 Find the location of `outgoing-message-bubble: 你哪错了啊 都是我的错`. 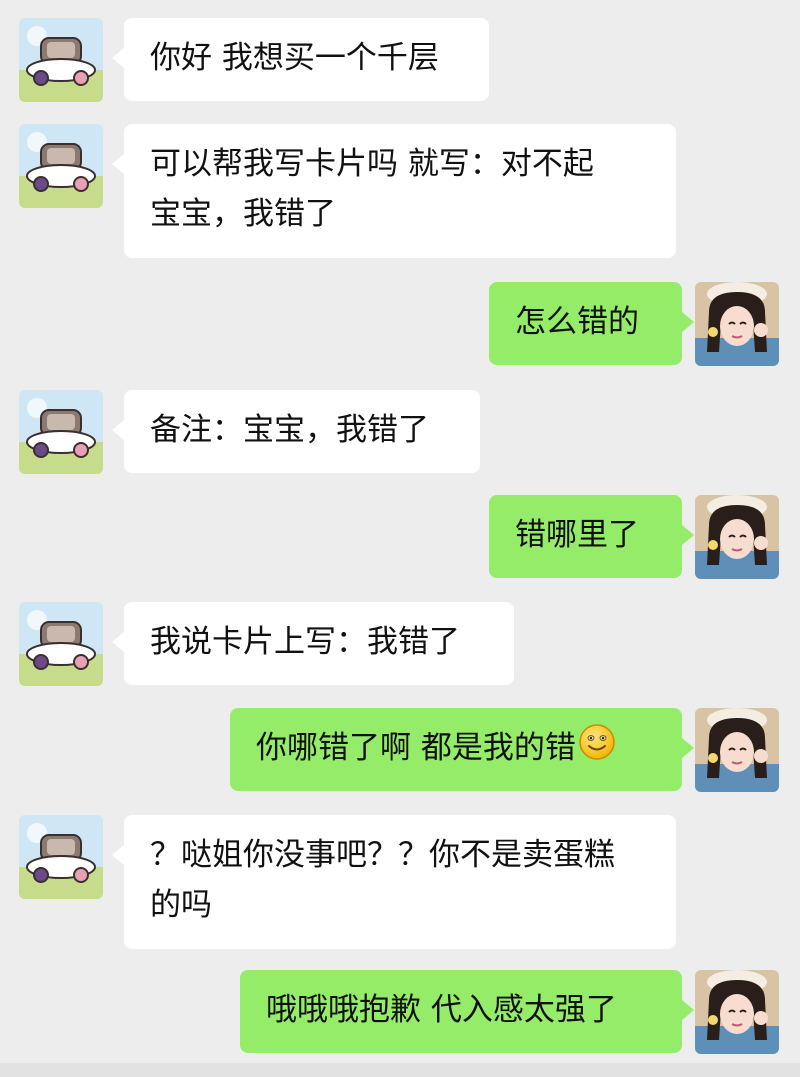

outgoing-message-bubble: 你哪错了啊 都是我的错 is located at coordinates (462, 749).